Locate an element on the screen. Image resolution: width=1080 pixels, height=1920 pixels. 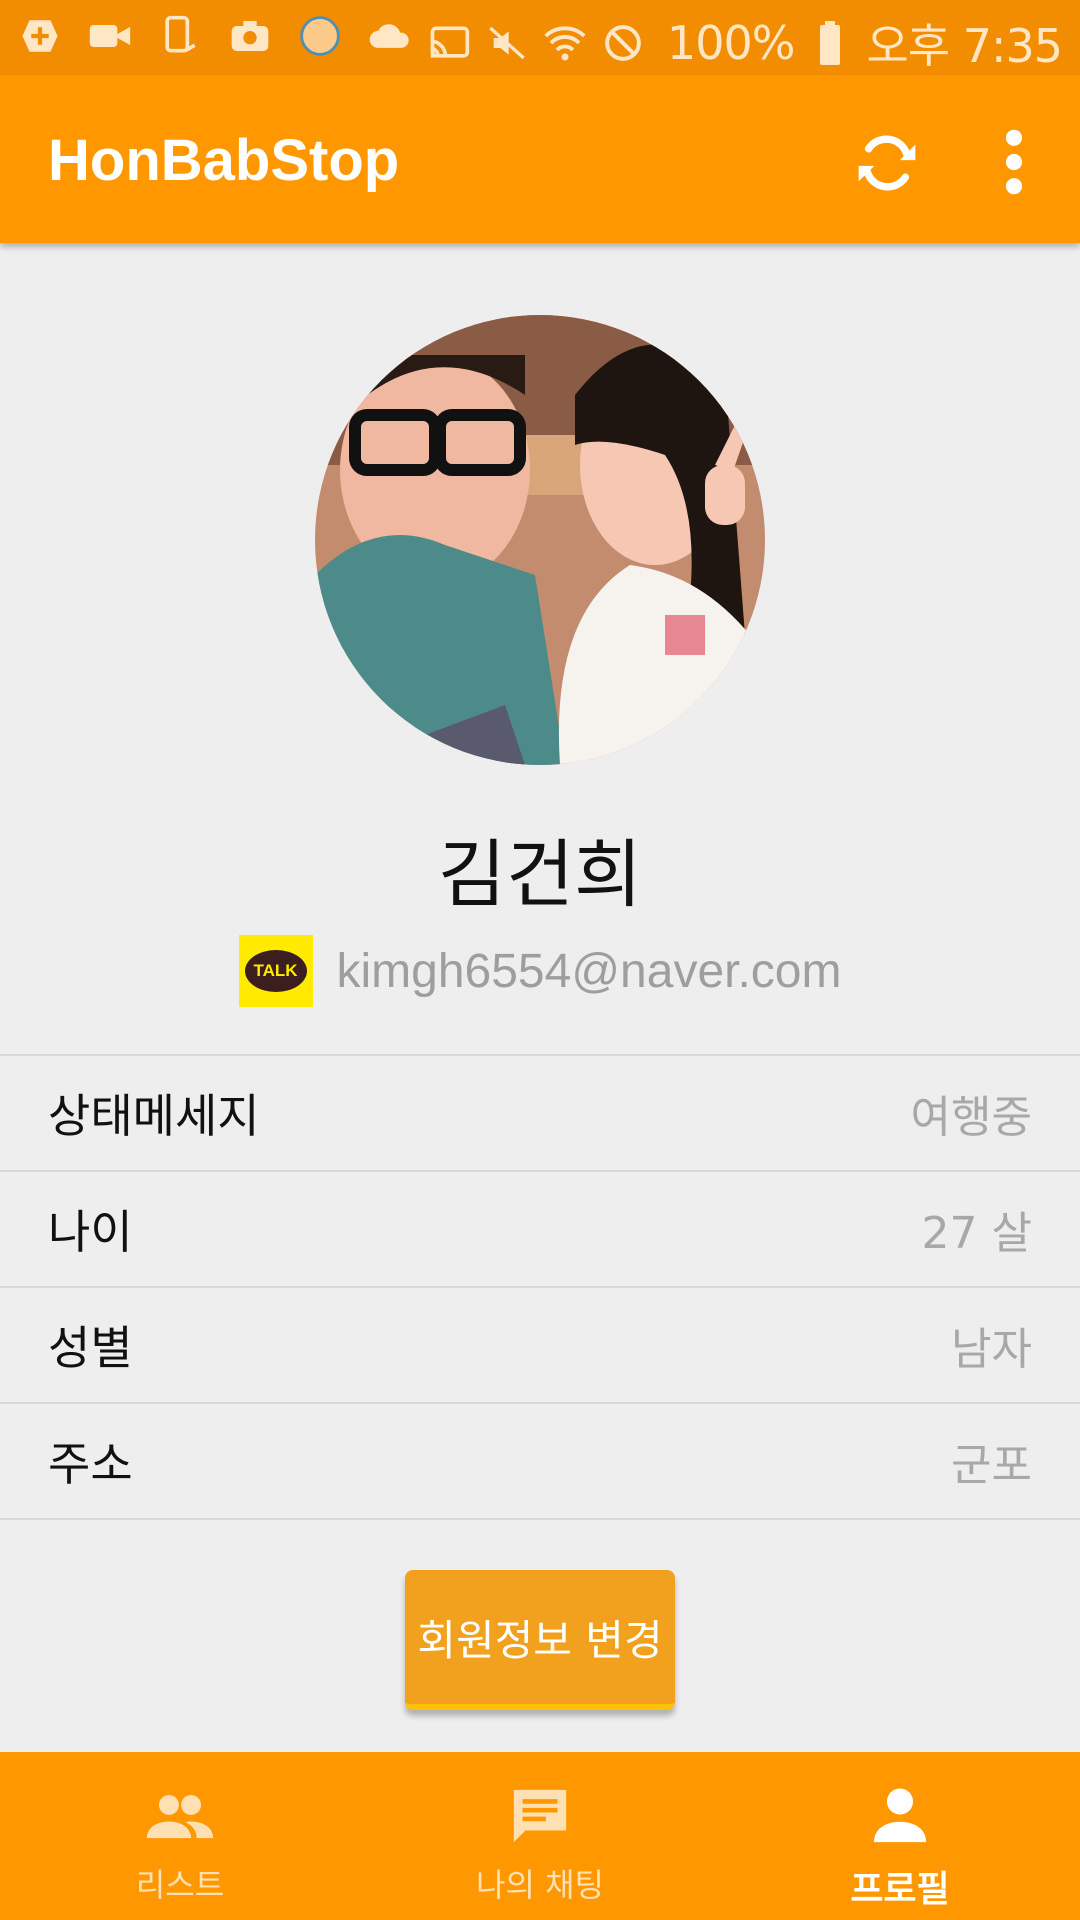
camera-icon is located at coordinates (250, 36).